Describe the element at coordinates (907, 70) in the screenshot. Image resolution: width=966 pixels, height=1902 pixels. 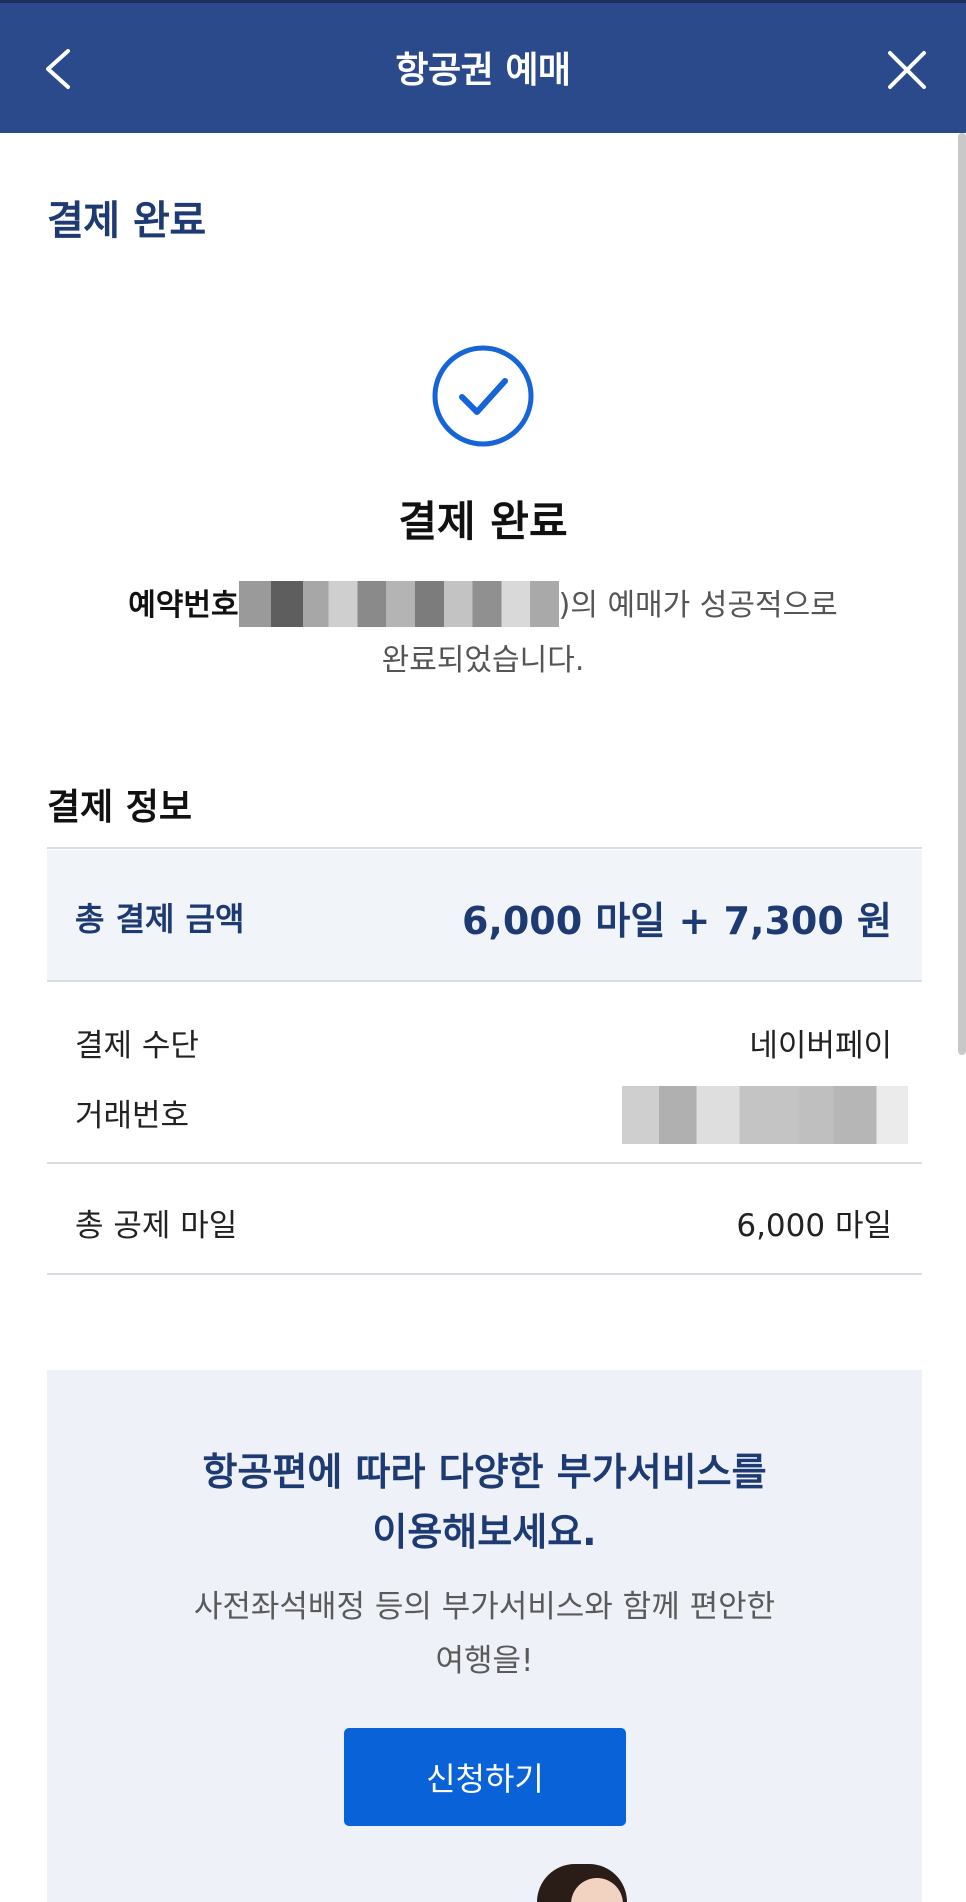
I see `close-icon` at that location.